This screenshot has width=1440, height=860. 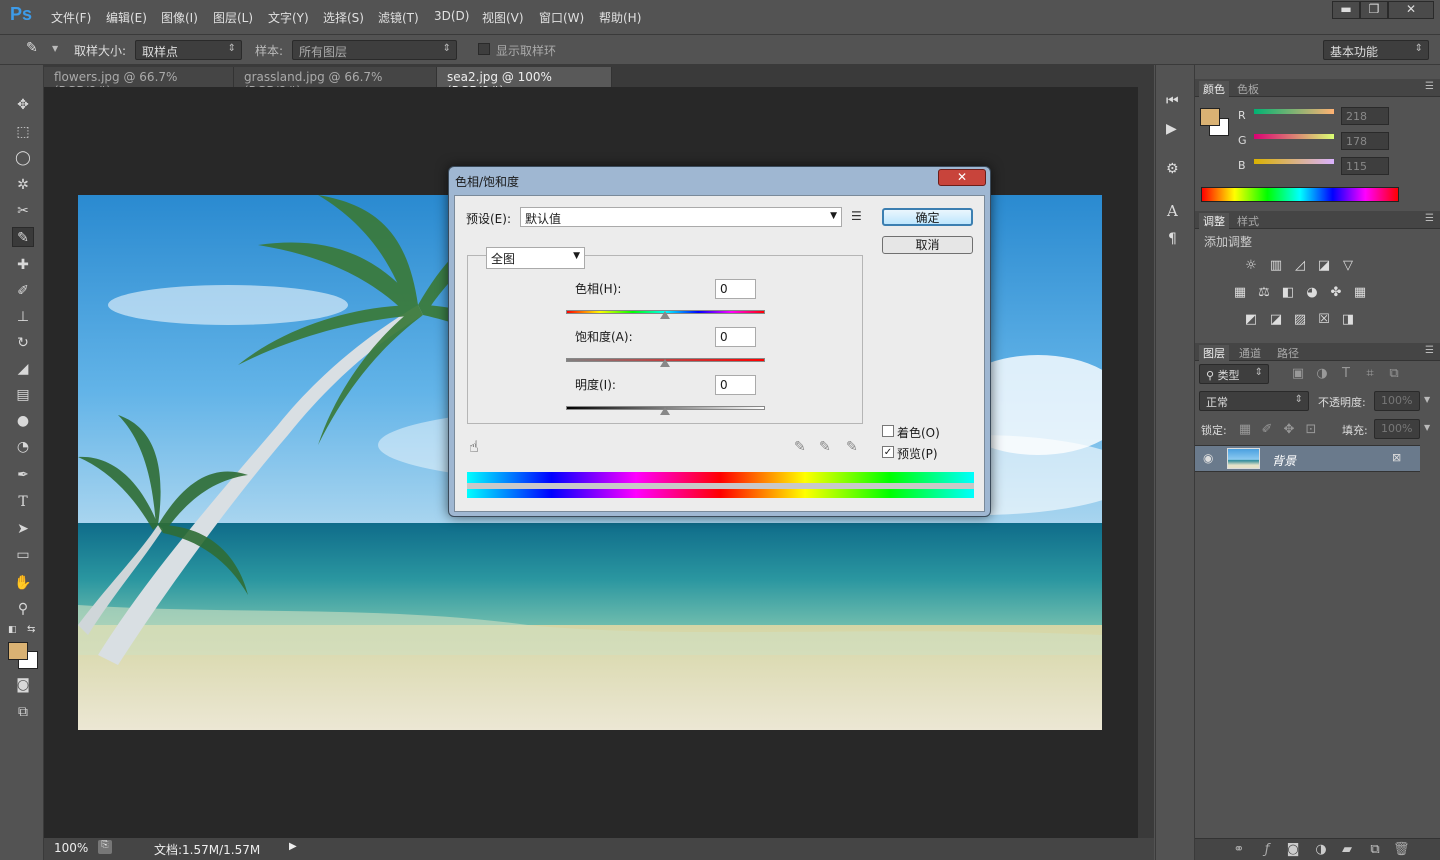 I want to click on pen-tool-icon: ✒, so click(x=23, y=475).